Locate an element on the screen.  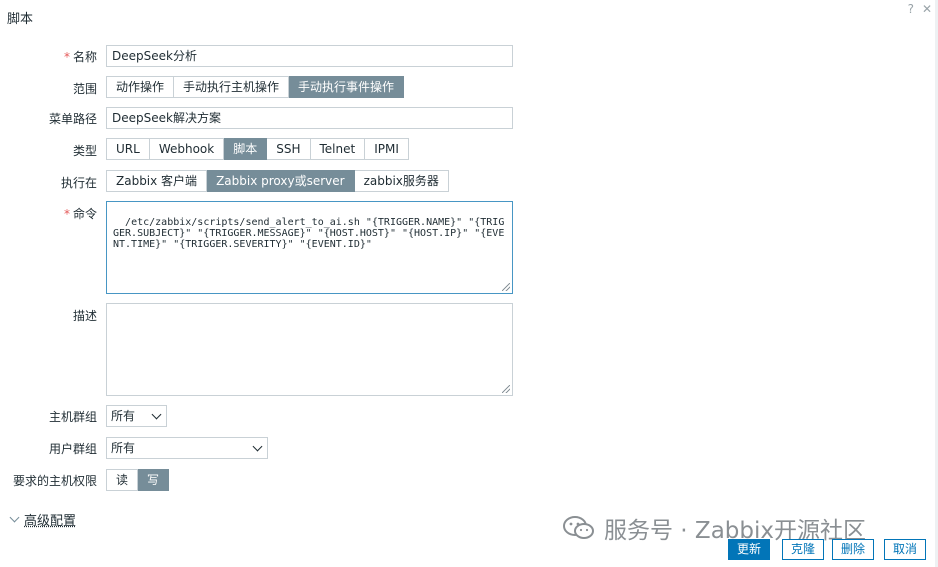
command-label: * 命令 is located at coordinates (80, 214).